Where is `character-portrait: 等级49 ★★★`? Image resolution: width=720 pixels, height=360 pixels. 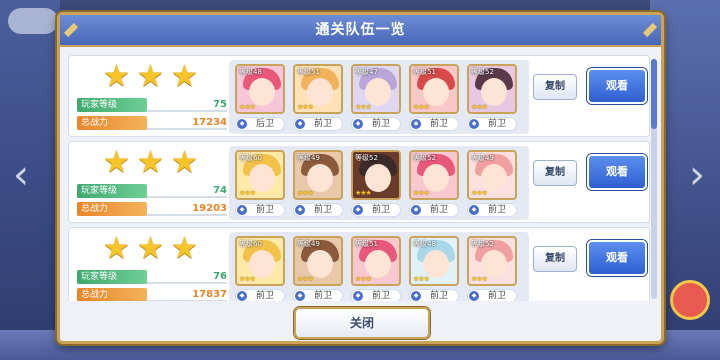
character-portrait: 等级49 ★★★ is located at coordinates (318, 175).